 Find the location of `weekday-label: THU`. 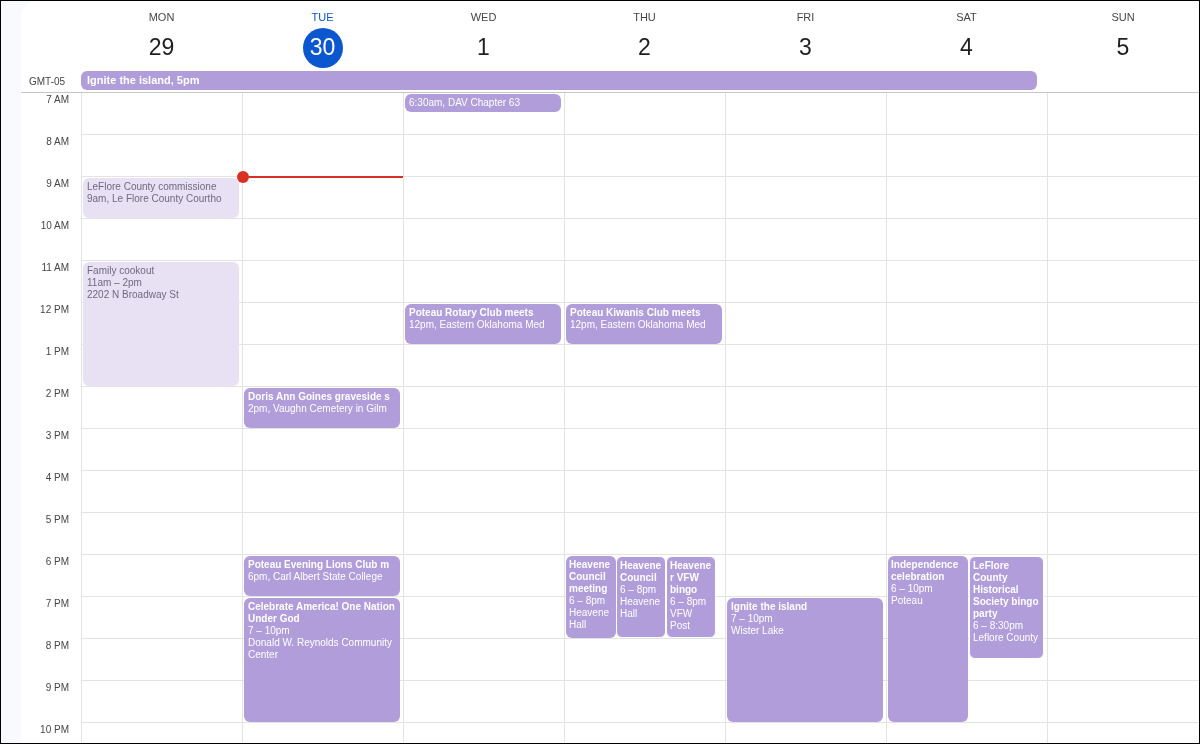

weekday-label: THU is located at coordinates (644, 17).